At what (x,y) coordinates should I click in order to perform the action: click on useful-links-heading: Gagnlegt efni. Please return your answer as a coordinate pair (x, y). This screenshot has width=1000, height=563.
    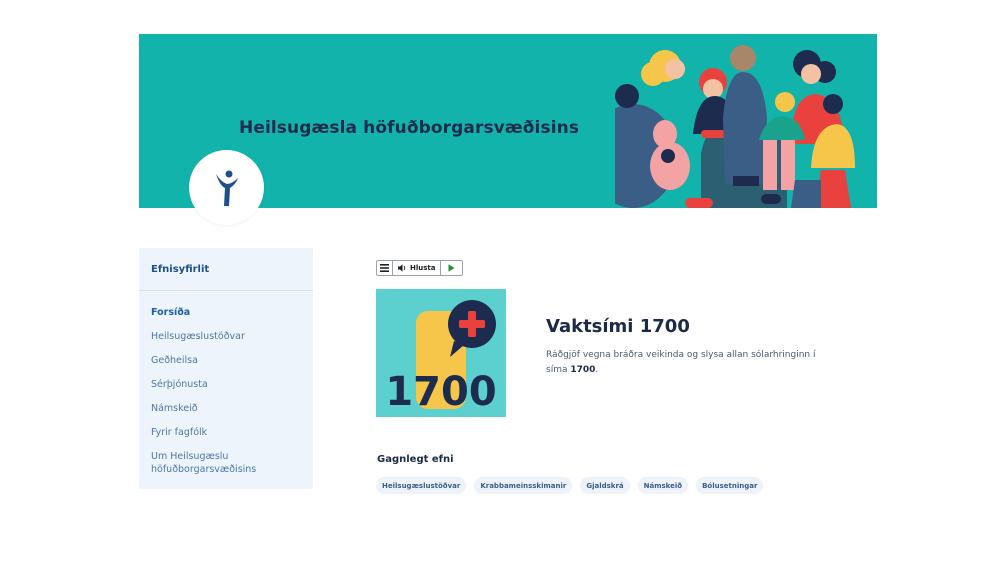
    Looking at the image, I should click on (415, 459).